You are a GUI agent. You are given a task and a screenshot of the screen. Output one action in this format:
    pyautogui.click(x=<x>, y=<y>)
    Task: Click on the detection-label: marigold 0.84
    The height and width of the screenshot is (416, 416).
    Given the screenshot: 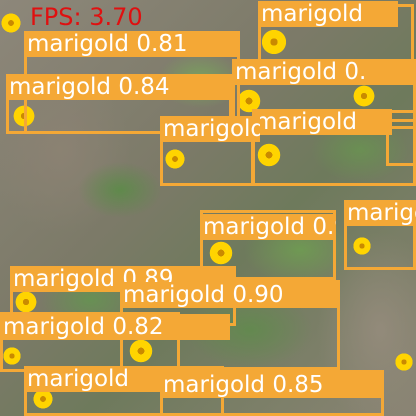 What is the action you would take?
    pyautogui.click(x=119, y=87)
    